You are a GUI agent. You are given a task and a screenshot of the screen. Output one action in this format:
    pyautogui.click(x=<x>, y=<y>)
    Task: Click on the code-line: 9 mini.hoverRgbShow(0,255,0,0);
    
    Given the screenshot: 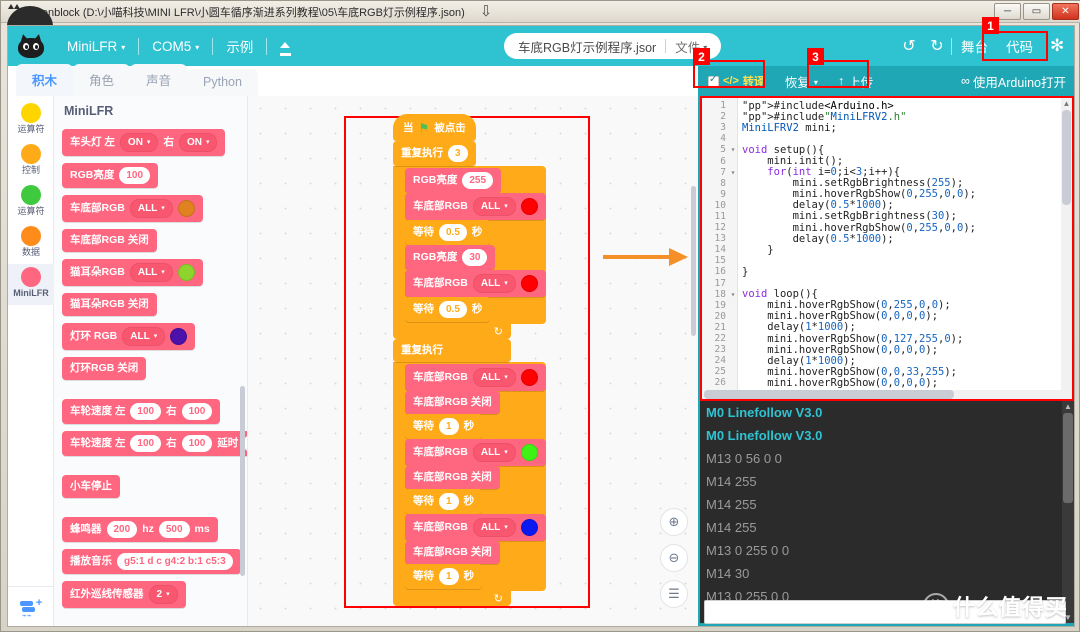 What is the action you would take?
    pyautogui.click(x=887, y=194)
    